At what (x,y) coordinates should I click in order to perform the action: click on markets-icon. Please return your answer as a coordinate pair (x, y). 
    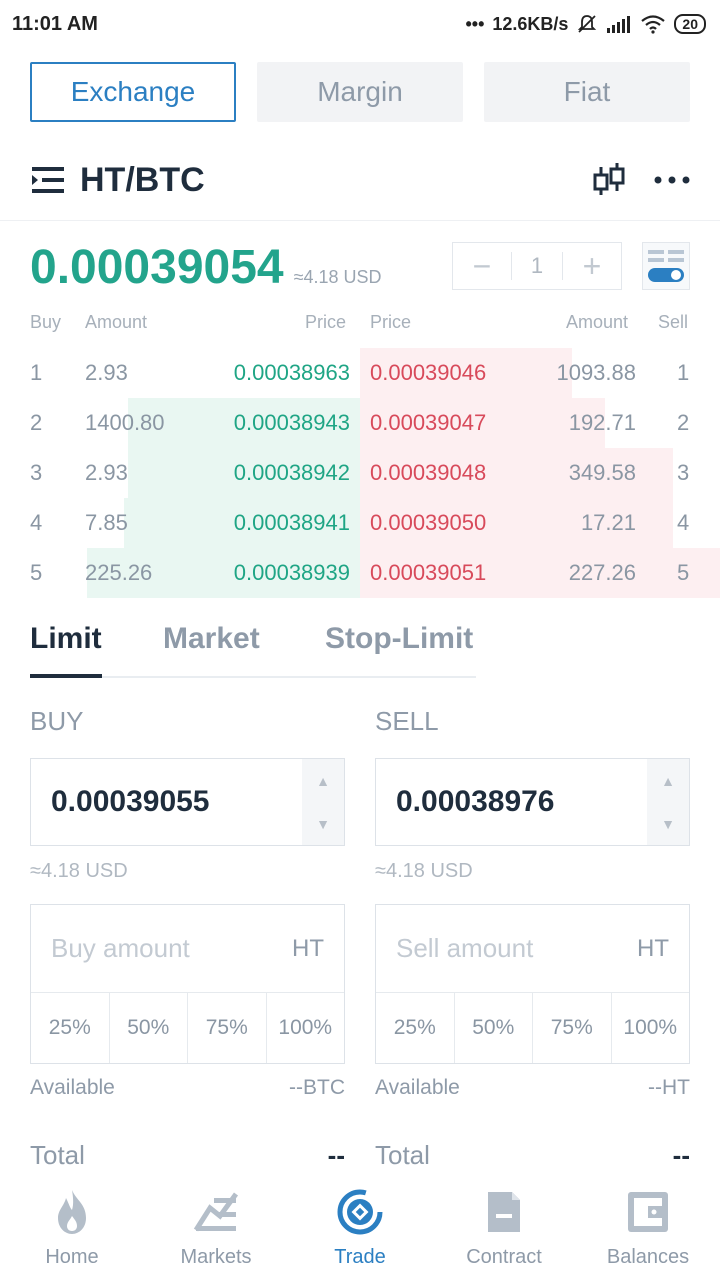
    Looking at the image, I should click on (216, 1212).